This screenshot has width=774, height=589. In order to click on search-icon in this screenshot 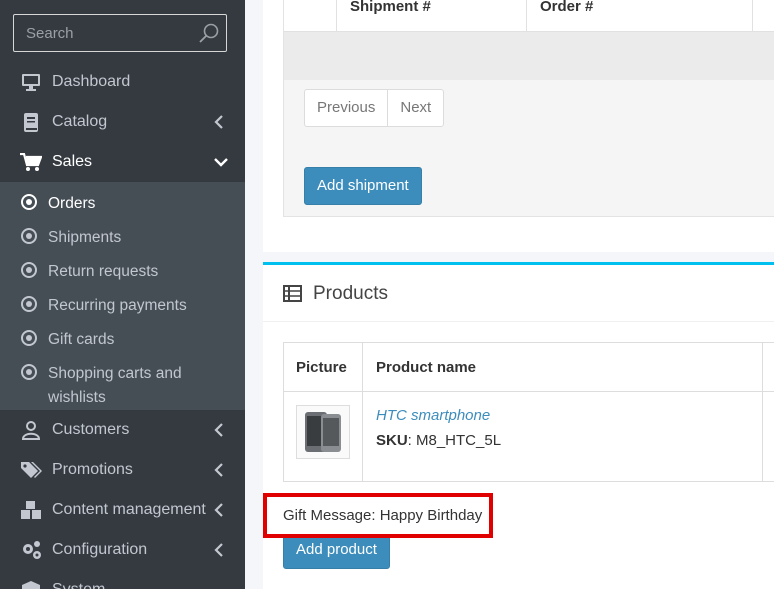, I will do `click(209, 33)`.